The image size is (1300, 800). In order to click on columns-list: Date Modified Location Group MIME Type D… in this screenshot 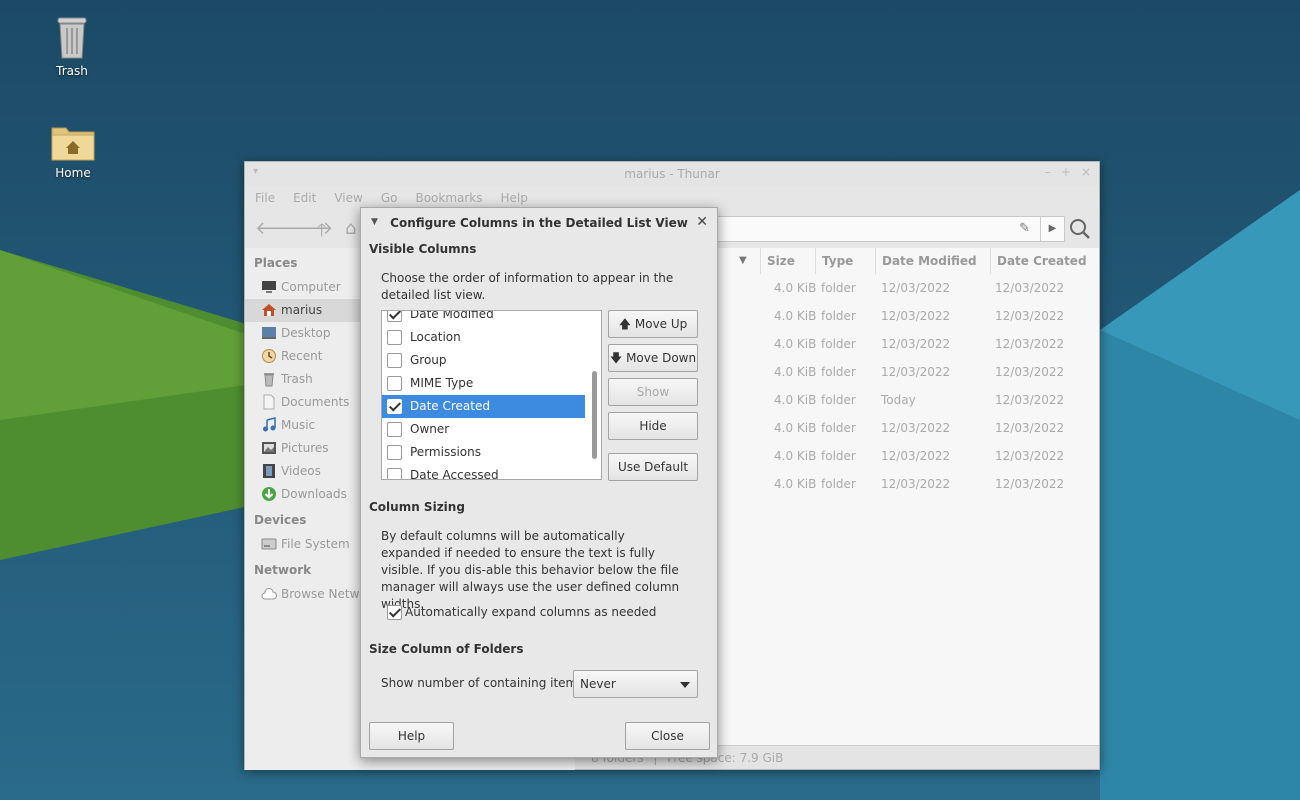, I will do `click(491, 395)`.